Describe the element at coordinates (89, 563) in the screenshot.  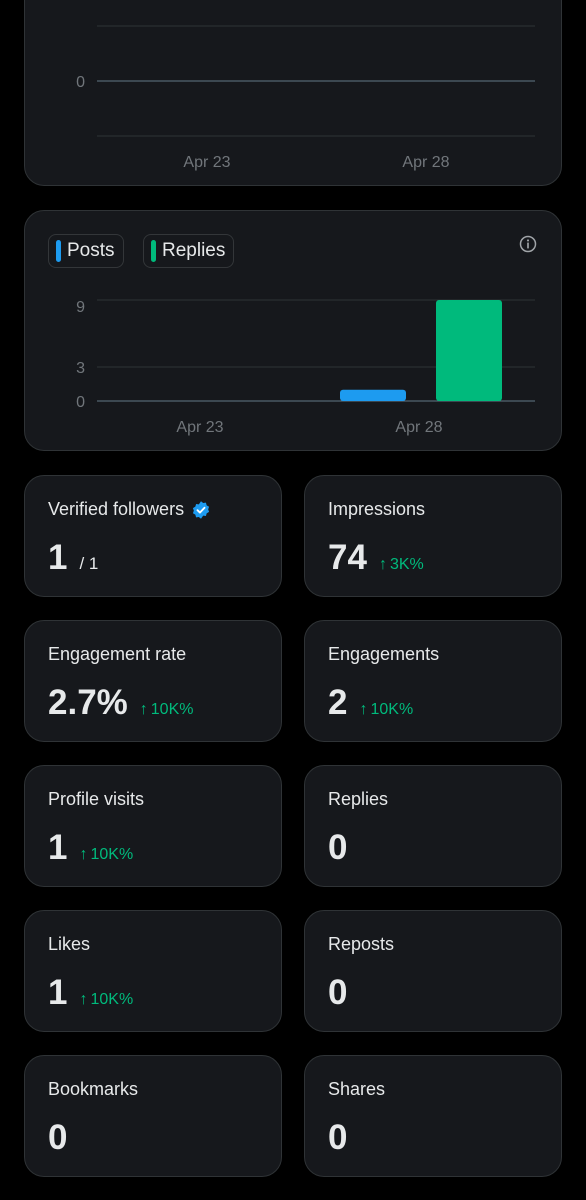
I see `stat-suffix: / 1` at that location.